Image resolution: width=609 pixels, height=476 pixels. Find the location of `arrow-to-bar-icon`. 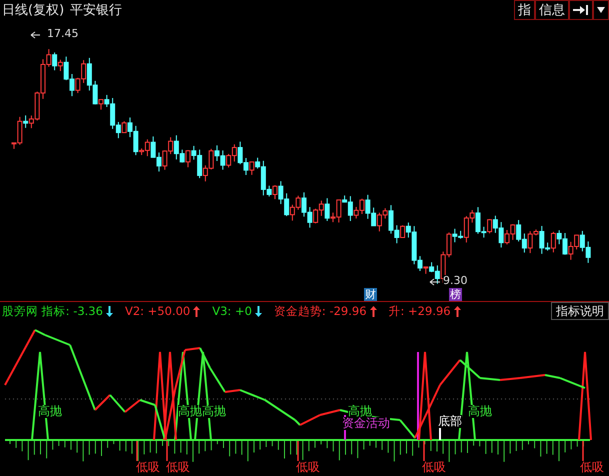

arrow-to-bar-icon is located at coordinates (581, 10).